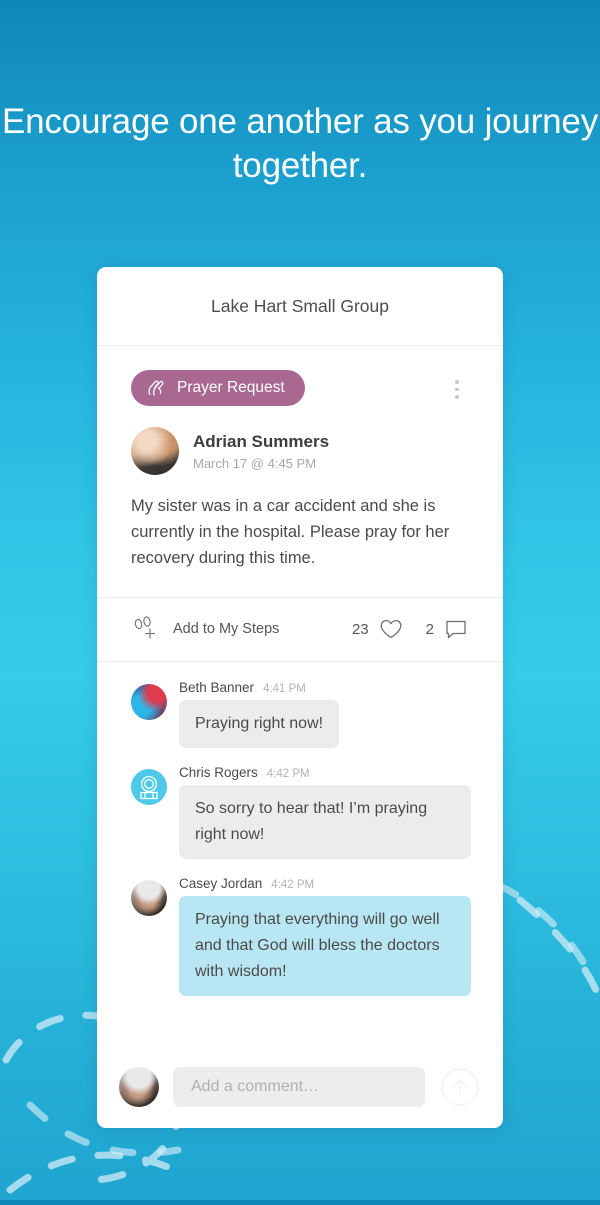 The width and height of the screenshot is (600, 1205). Describe the element at coordinates (157, 388) in the screenshot. I see `praying-hands-icon` at that location.